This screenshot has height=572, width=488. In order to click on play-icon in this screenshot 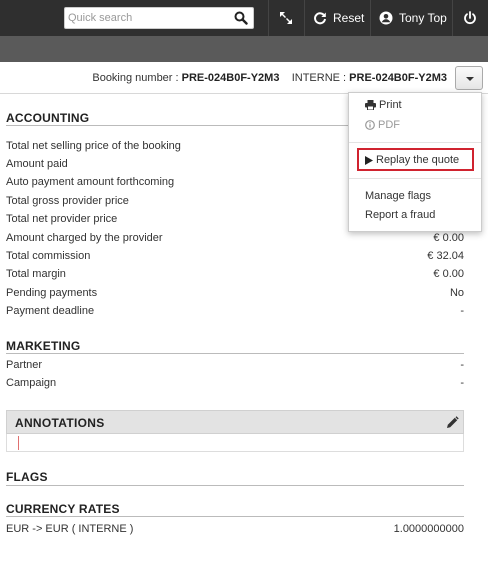, I will do `click(369, 160)`.